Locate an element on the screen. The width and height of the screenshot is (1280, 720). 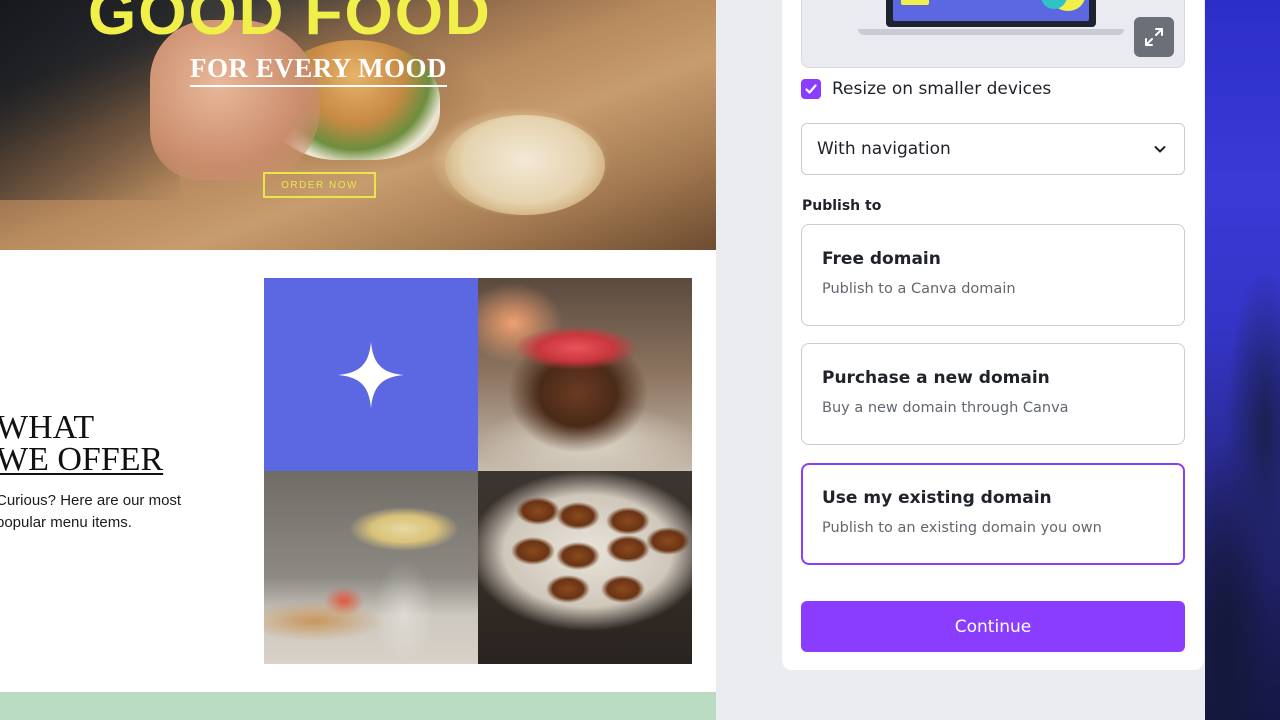
desktop-background is located at coordinates (1242, 360).